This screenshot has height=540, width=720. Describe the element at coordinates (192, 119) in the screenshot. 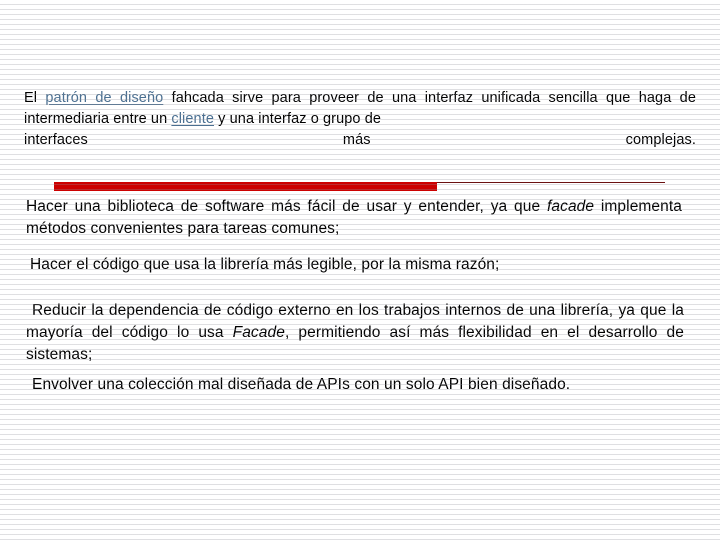

I see `link-cliente: cliente` at that location.